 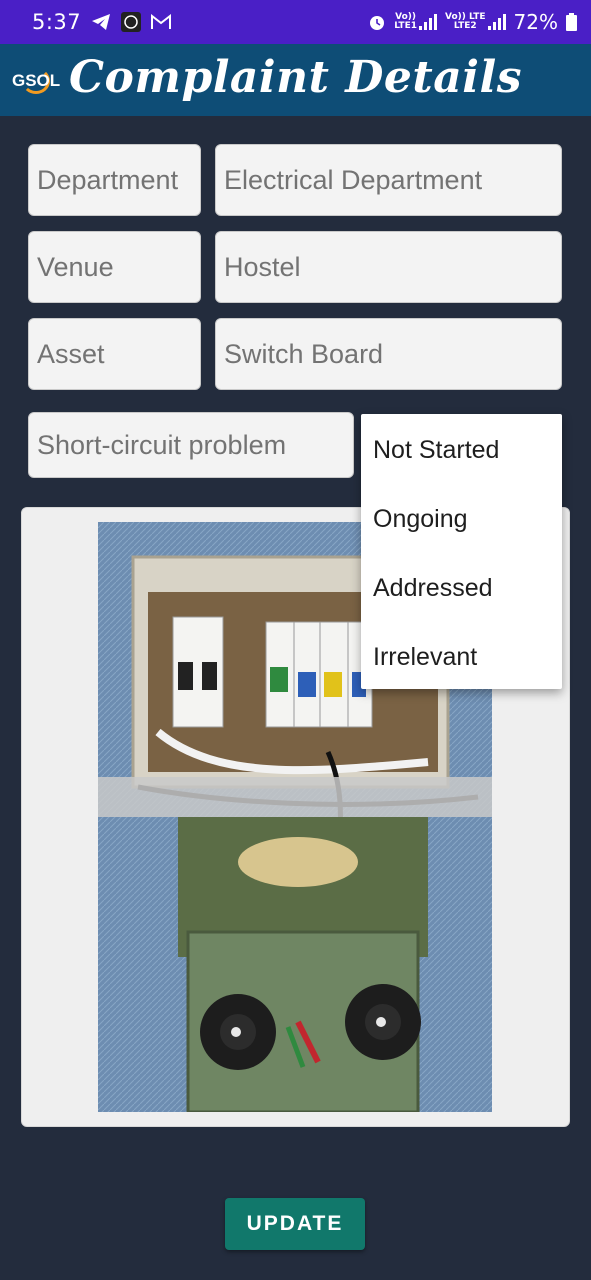 What do you see at coordinates (496, 22) in the screenshot?
I see `signal-2-icon` at bounding box center [496, 22].